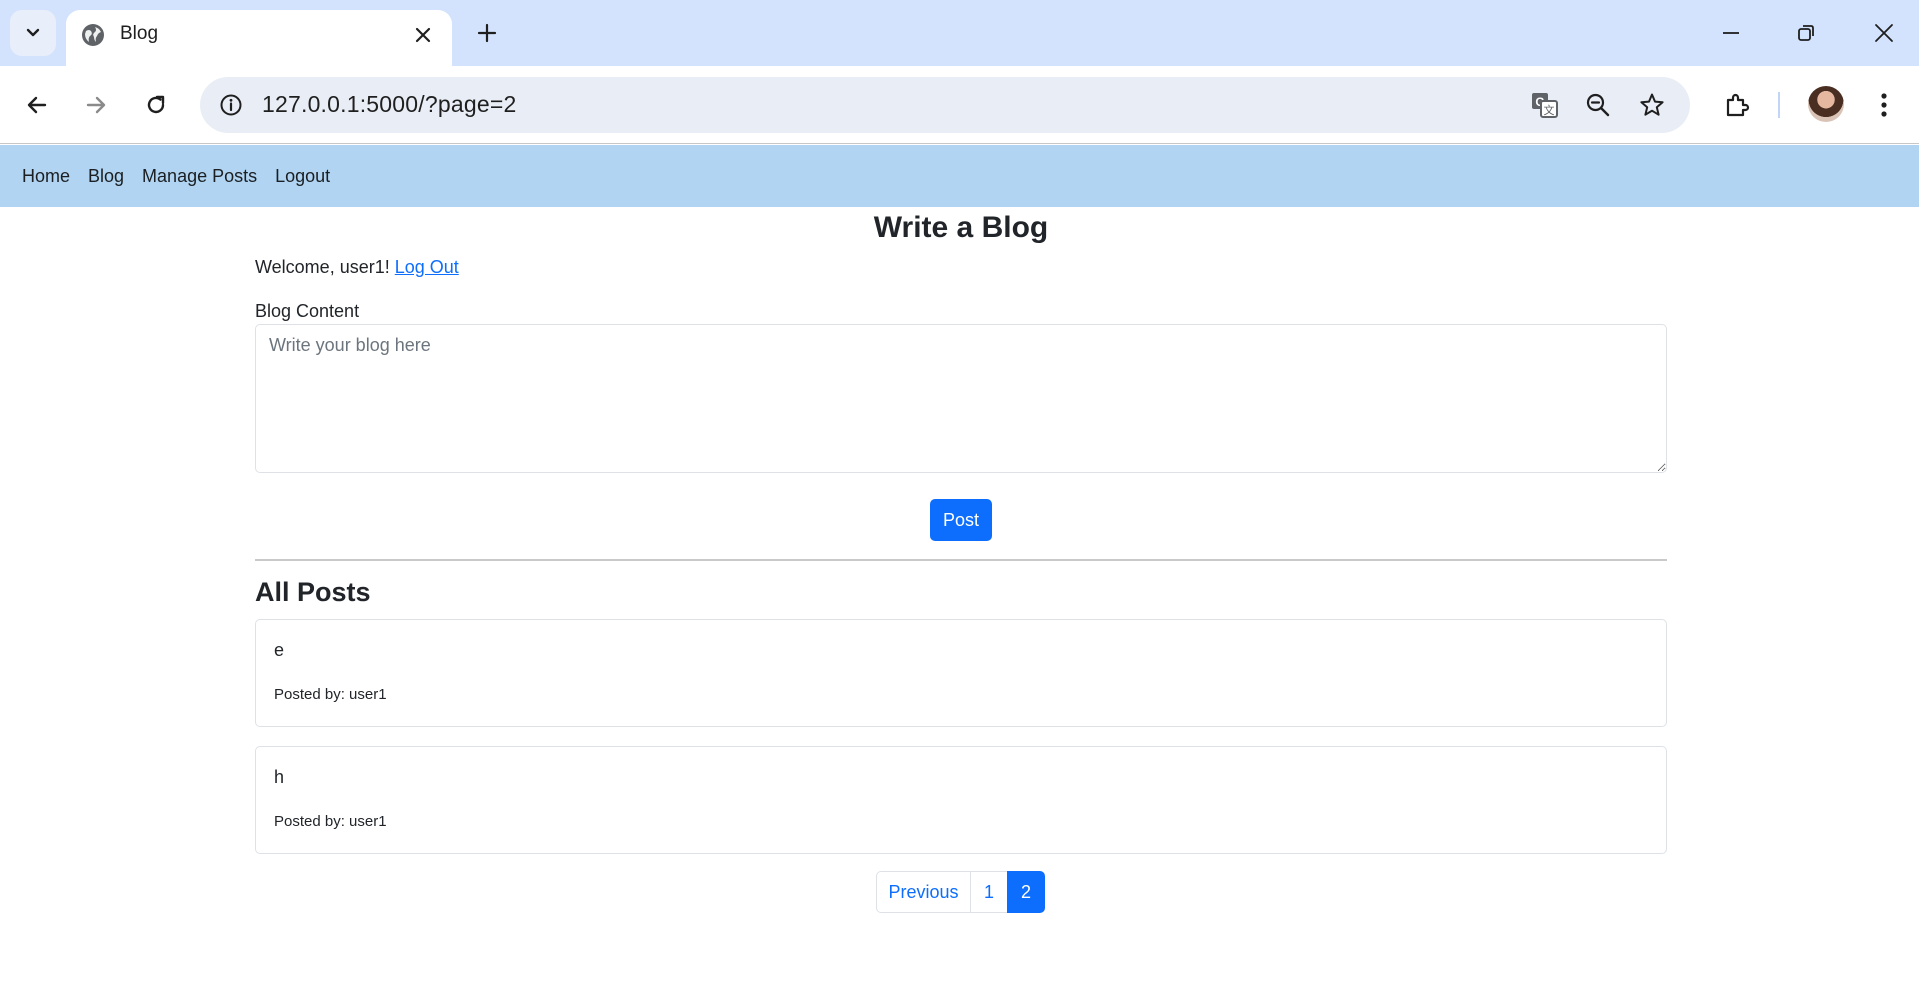 The width and height of the screenshot is (1919, 1000). What do you see at coordinates (1026, 892) in the screenshot?
I see `pagination-page-2: 2` at bounding box center [1026, 892].